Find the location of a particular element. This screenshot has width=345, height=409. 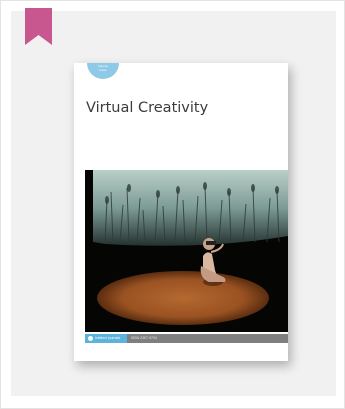

issue-badge-text: Volume Issue is located at coordinates (102, 68).